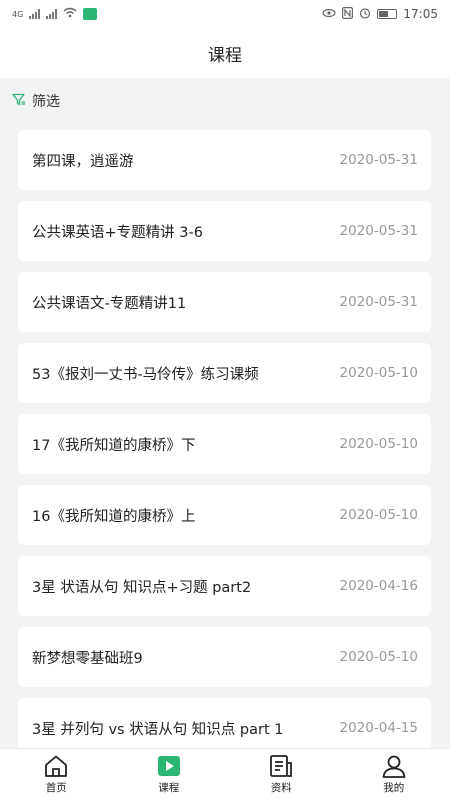  I want to click on course-card: 16《我所知道的康桥》上 2020-05-10, so click(224, 515).